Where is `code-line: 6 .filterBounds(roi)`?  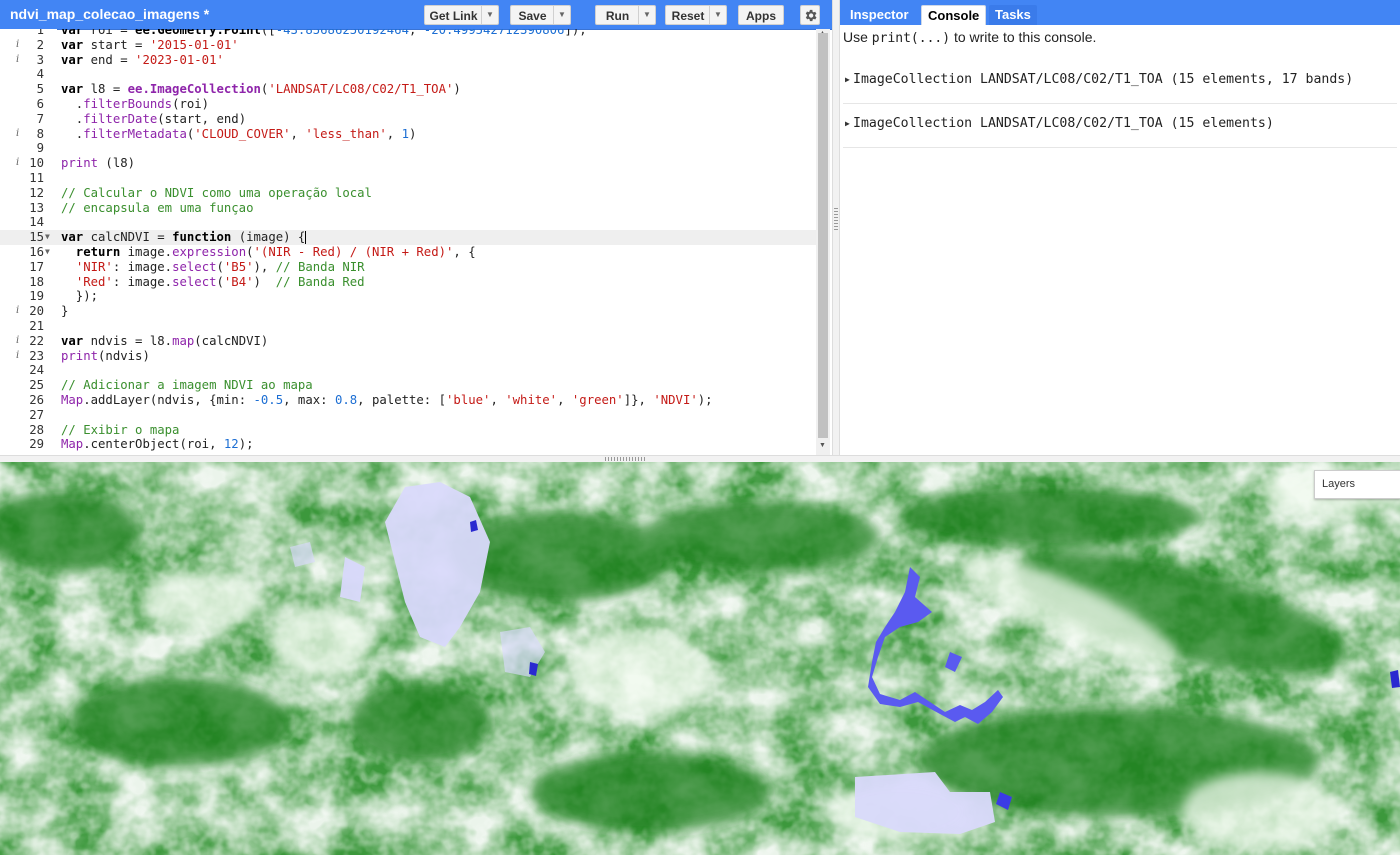 code-line: 6 .filterBounds(roi) is located at coordinates (408, 104).